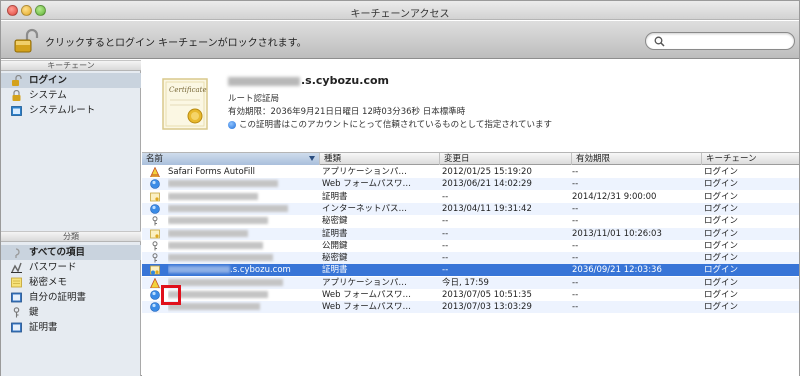 This screenshot has height=376, width=800. What do you see at coordinates (71, 327) in the screenshot?
I see `sidebar-item-certificates: 証明書` at bounding box center [71, 327].